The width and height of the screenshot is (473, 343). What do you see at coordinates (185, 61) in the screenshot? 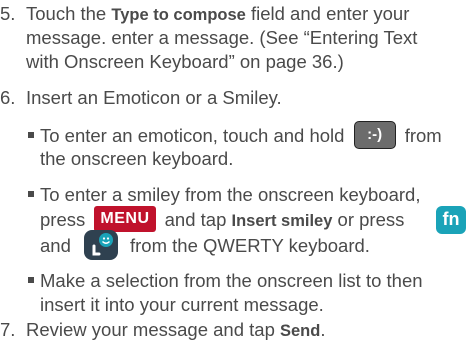
I see `step-5-line-3: with Onscreen Keyboard” on page 36.)` at bounding box center [185, 61].